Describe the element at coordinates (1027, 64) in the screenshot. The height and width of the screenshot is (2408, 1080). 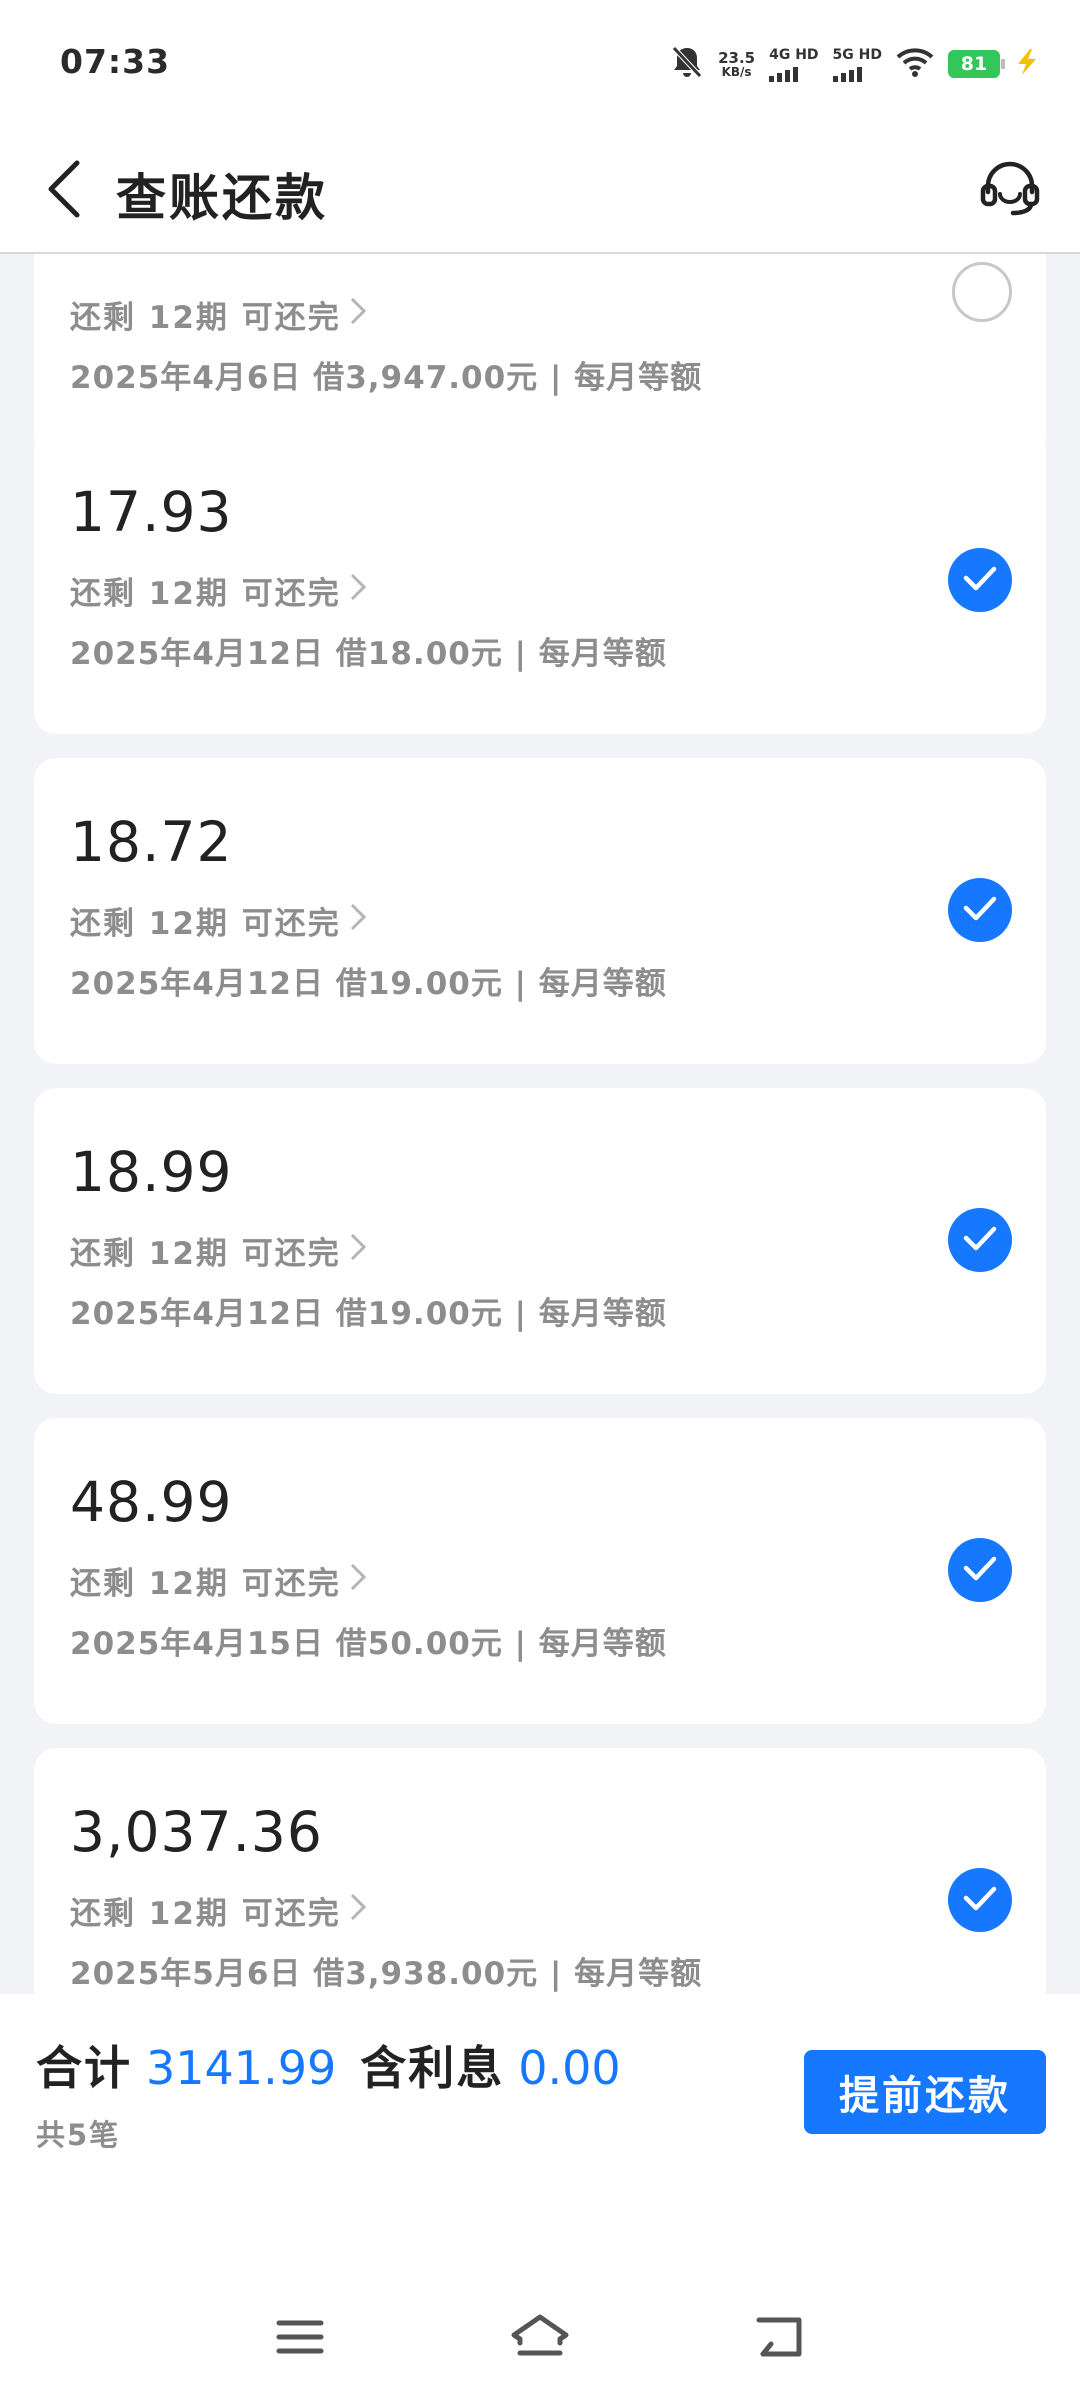
I see `charging-icon` at that location.